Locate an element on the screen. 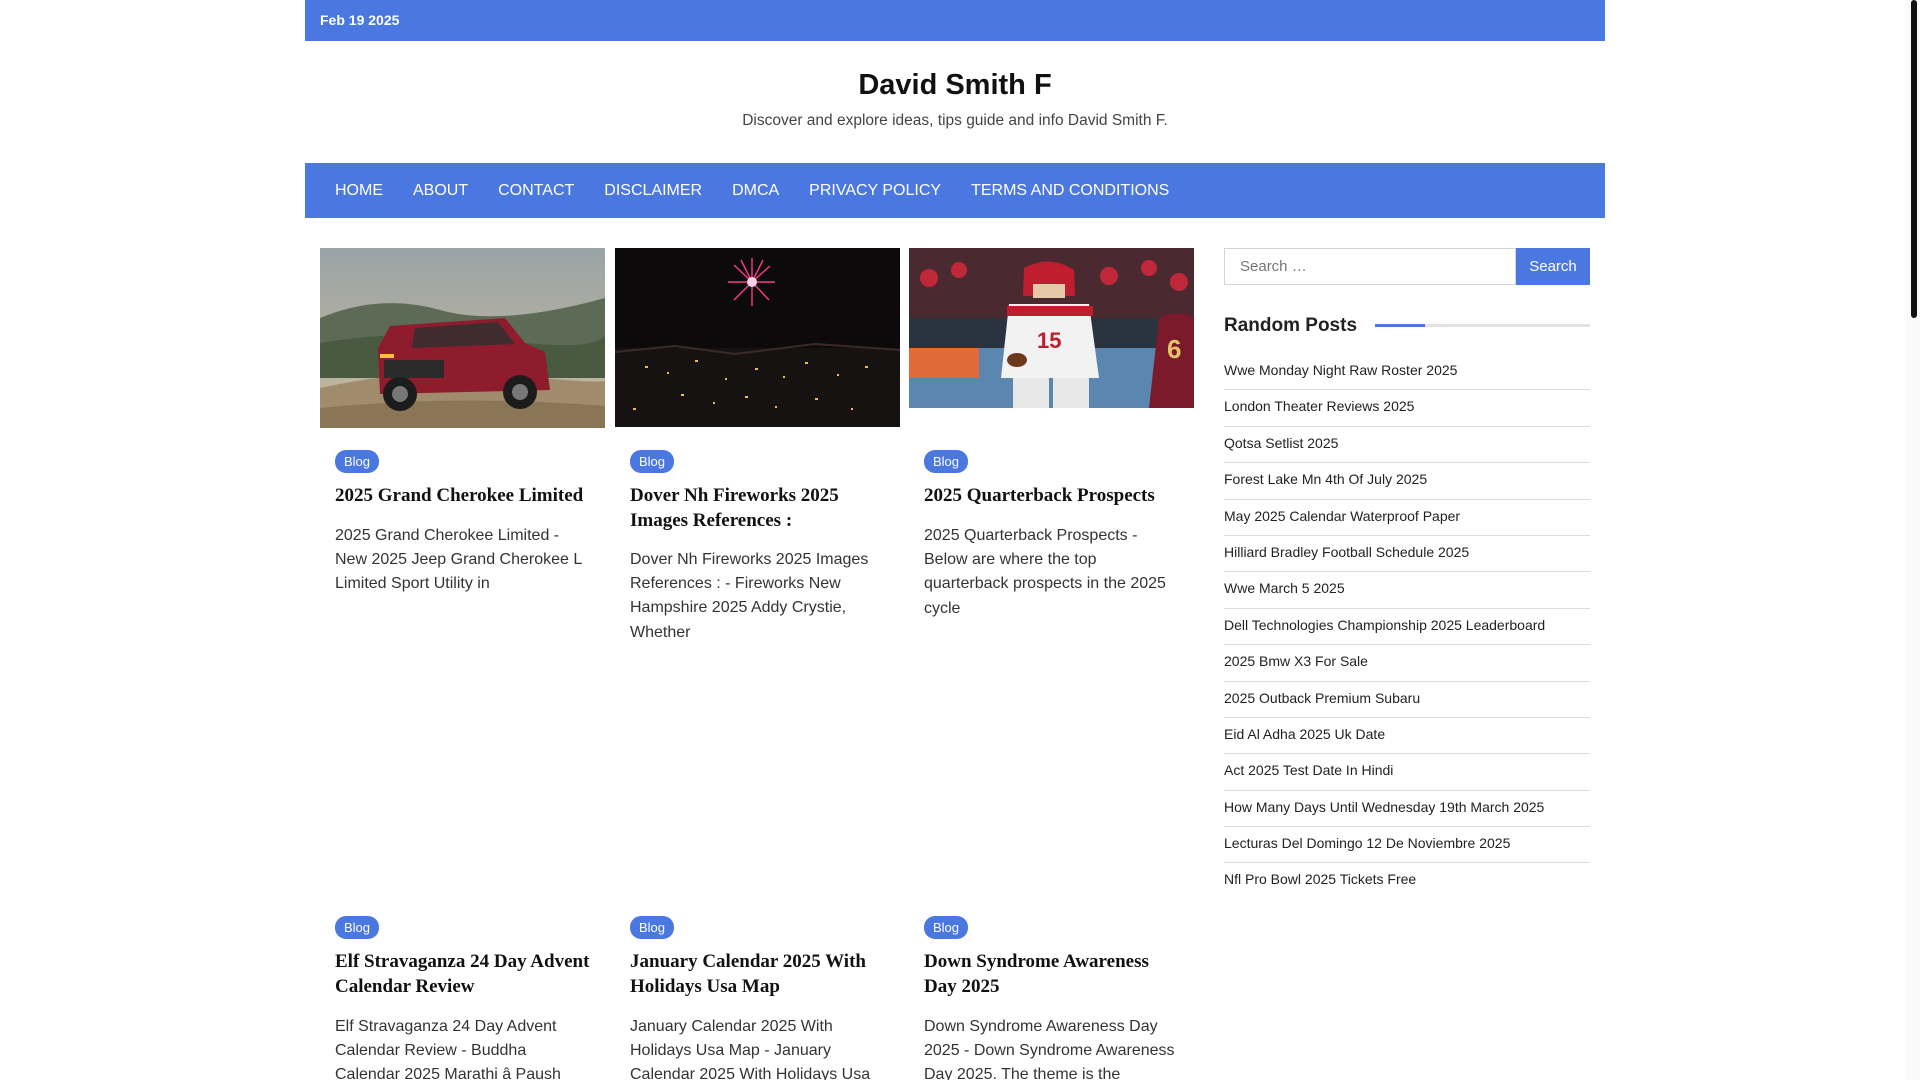 The height and width of the screenshot is (1080, 1920). random-post-link: Forest Lake Mn 4th Of July 2025 is located at coordinates (1407, 481).